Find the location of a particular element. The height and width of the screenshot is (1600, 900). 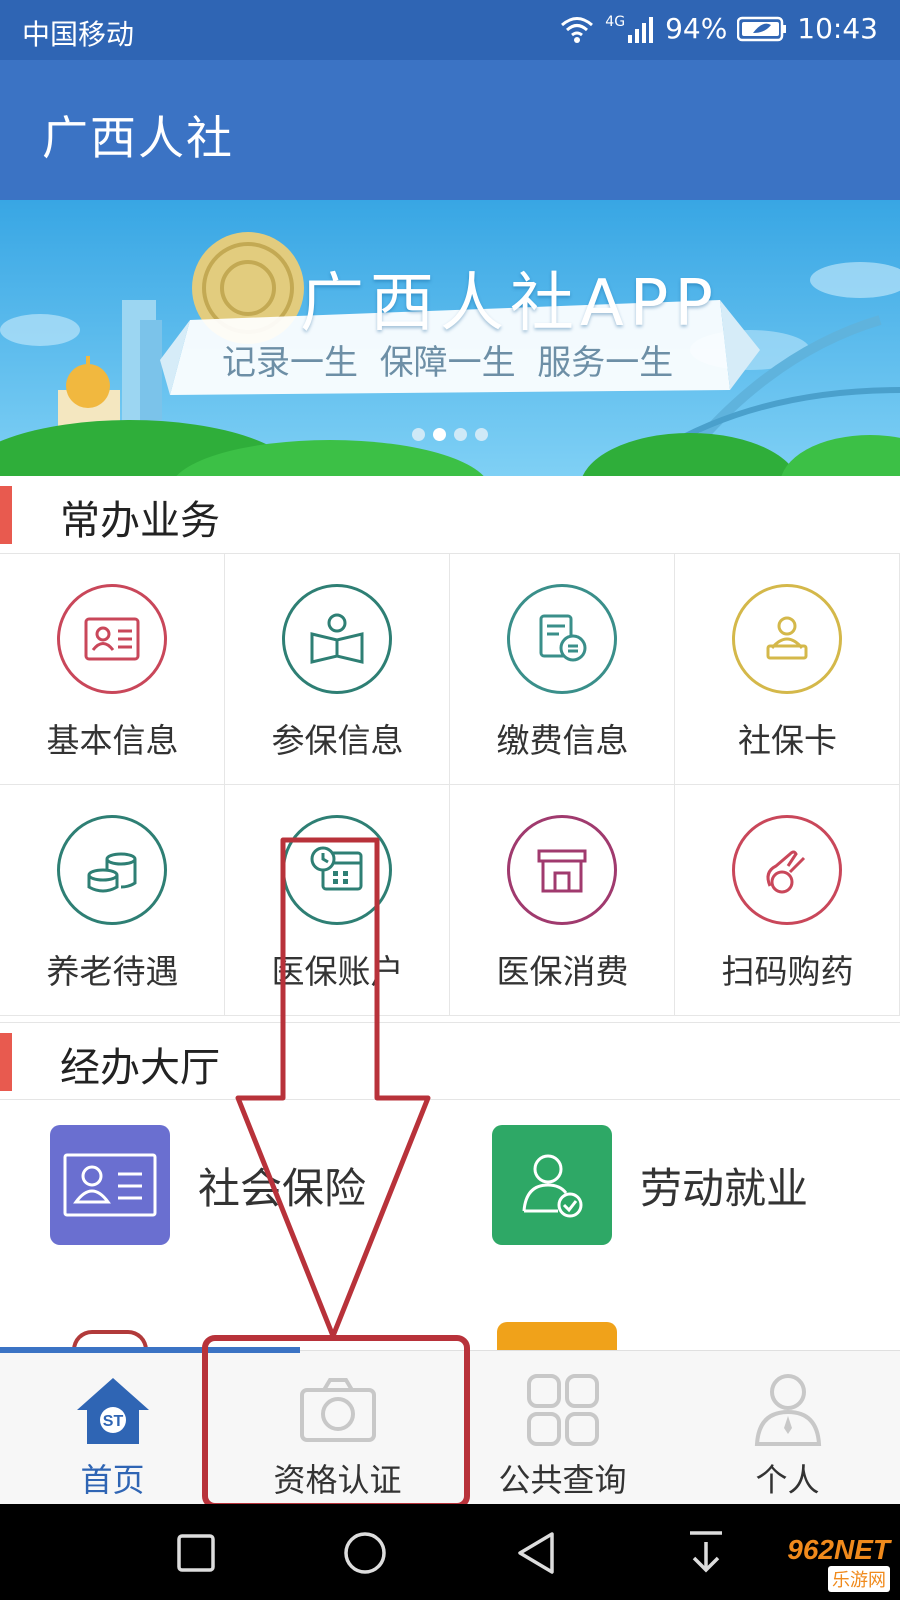

battery-percent: 94% is located at coordinates (696, 28).